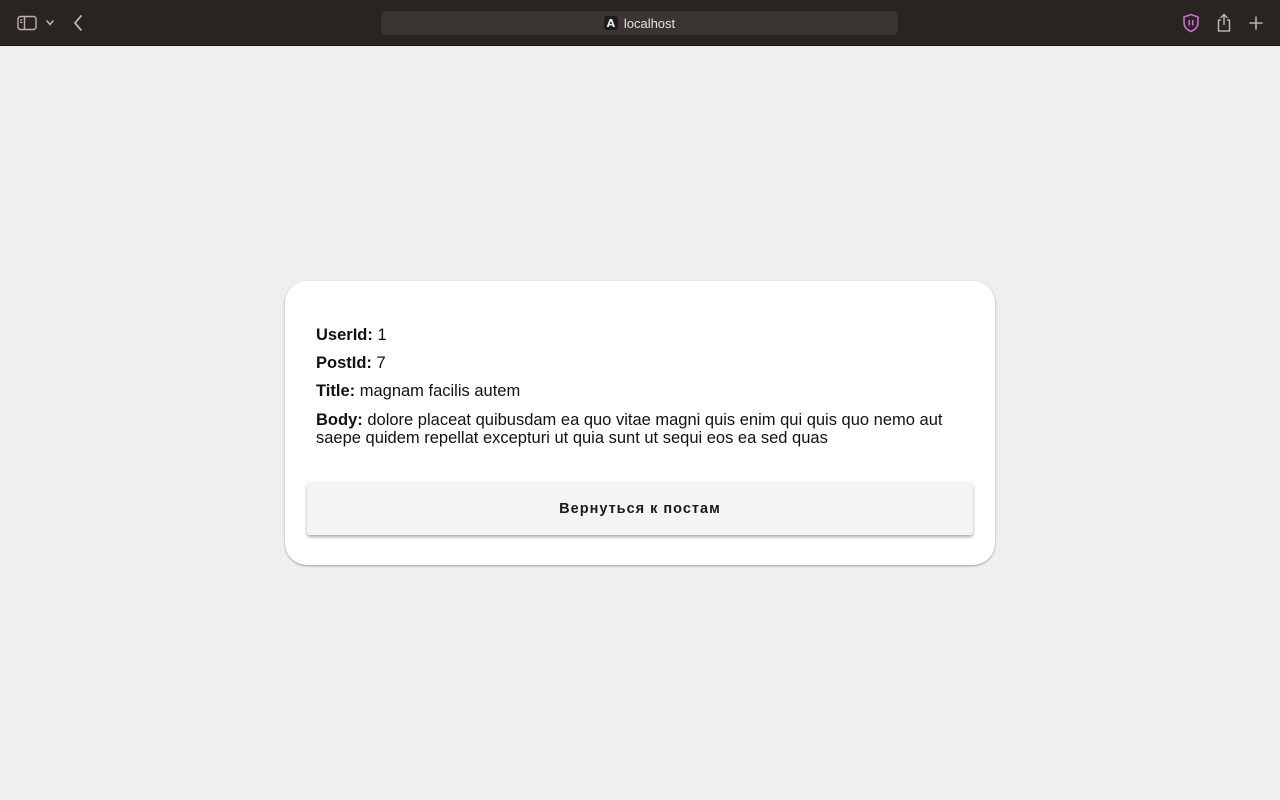 Image resolution: width=1280 pixels, height=800 pixels. Describe the element at coordinates (636, 391) in the screenshot. I see `title-row: Title: magnam facilis autem` at that location.